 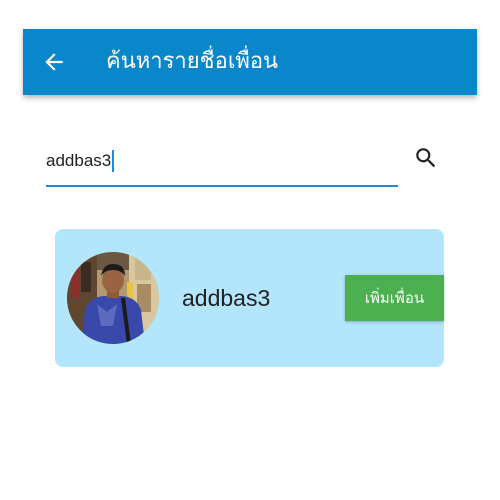 I want to click on friend-username: addbas3, so click(x=226, y=298).